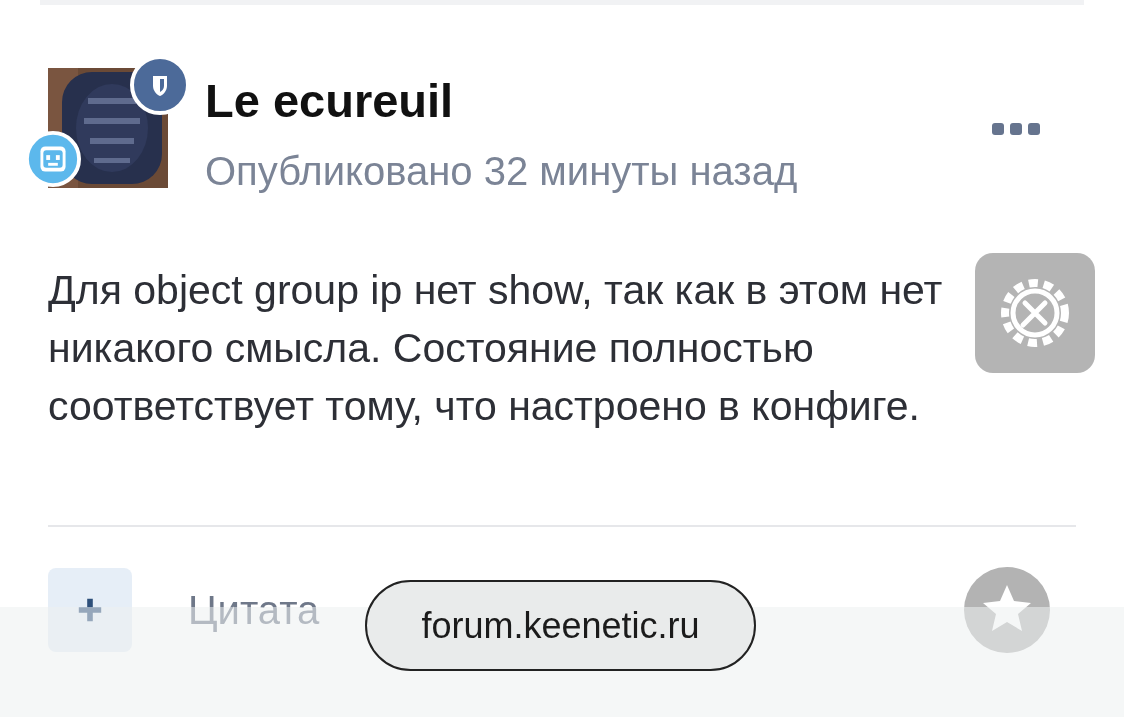 The height and width of the screenshot is (717, 1124). I want to click on robot-badge-icon, so click(53, 159).